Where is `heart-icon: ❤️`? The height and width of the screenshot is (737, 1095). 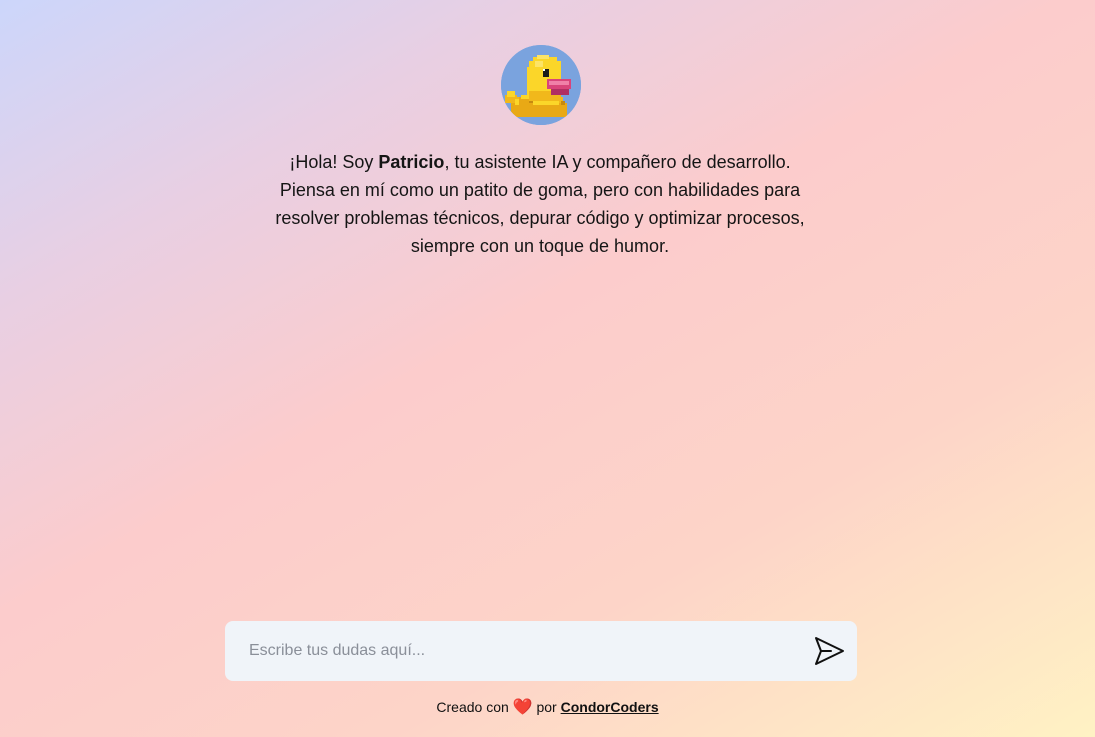
heart-icon: ❤️ is located at coordinates (522, 707).